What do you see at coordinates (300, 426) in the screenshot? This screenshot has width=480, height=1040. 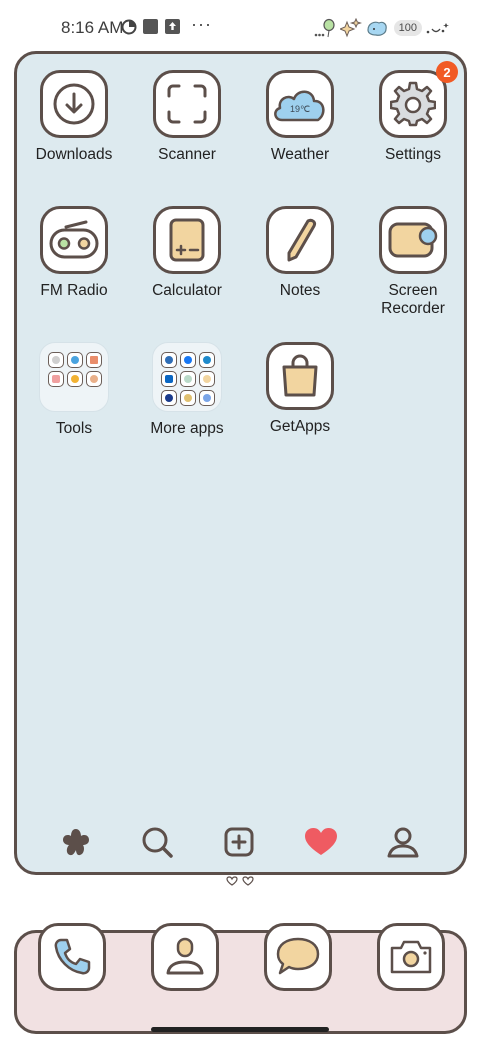 I see `app-label-getapps: GetApps` at bounding box center [300, 426].